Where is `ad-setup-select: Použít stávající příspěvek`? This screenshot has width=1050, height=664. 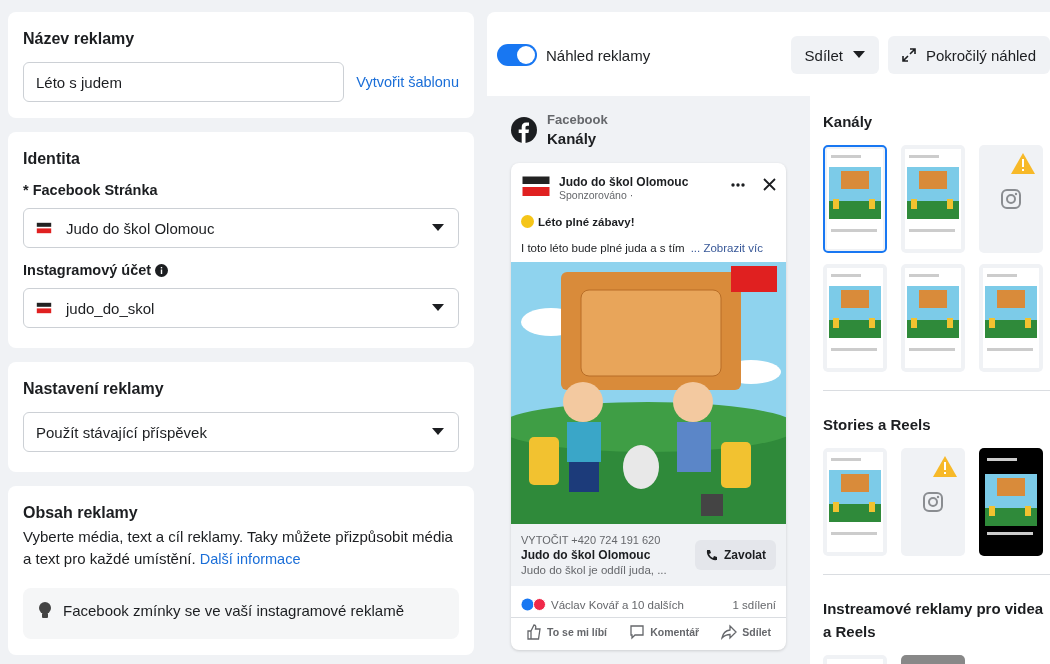
ad-setup-select: Použít stávající příspěvek is located at coordinates (241, 432).